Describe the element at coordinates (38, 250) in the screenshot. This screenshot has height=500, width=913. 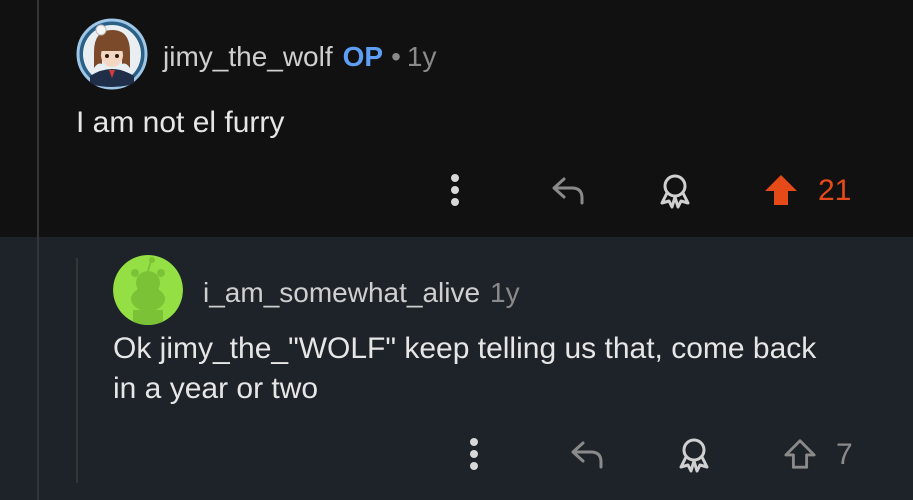
I see `thread-line` at that location.